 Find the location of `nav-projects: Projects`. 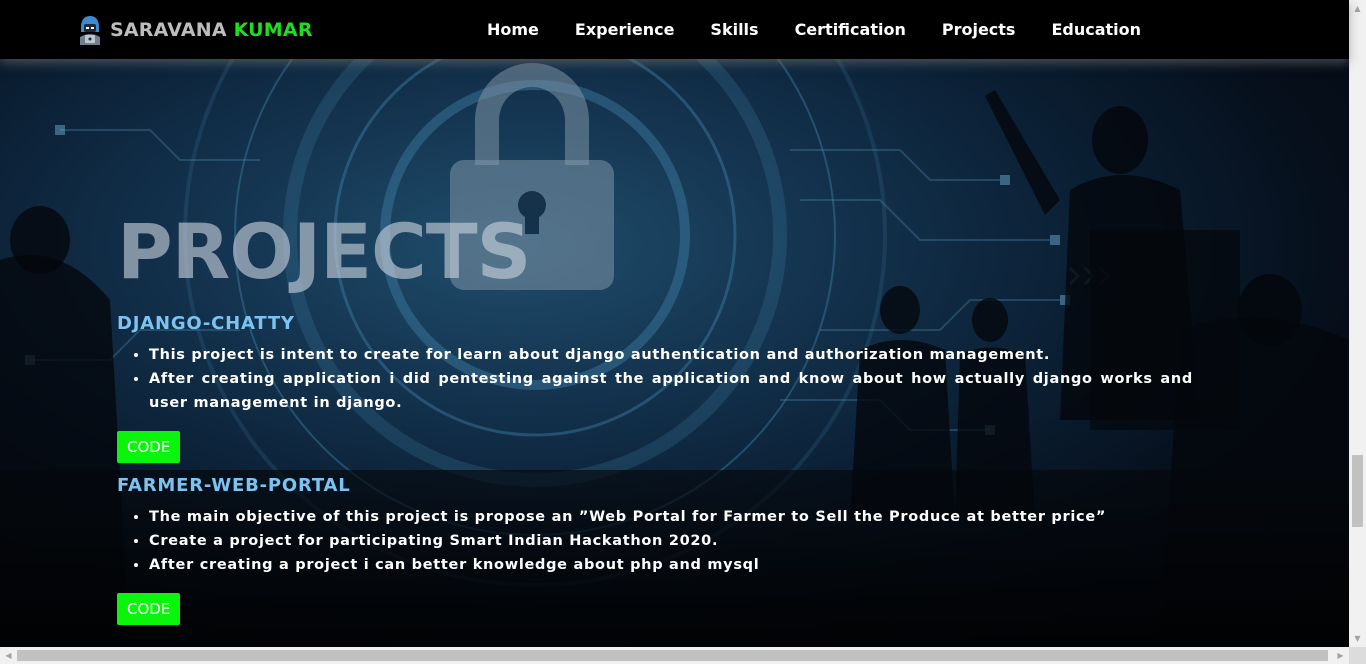

nav-projects: Projects is located at coordinates (979, 29).